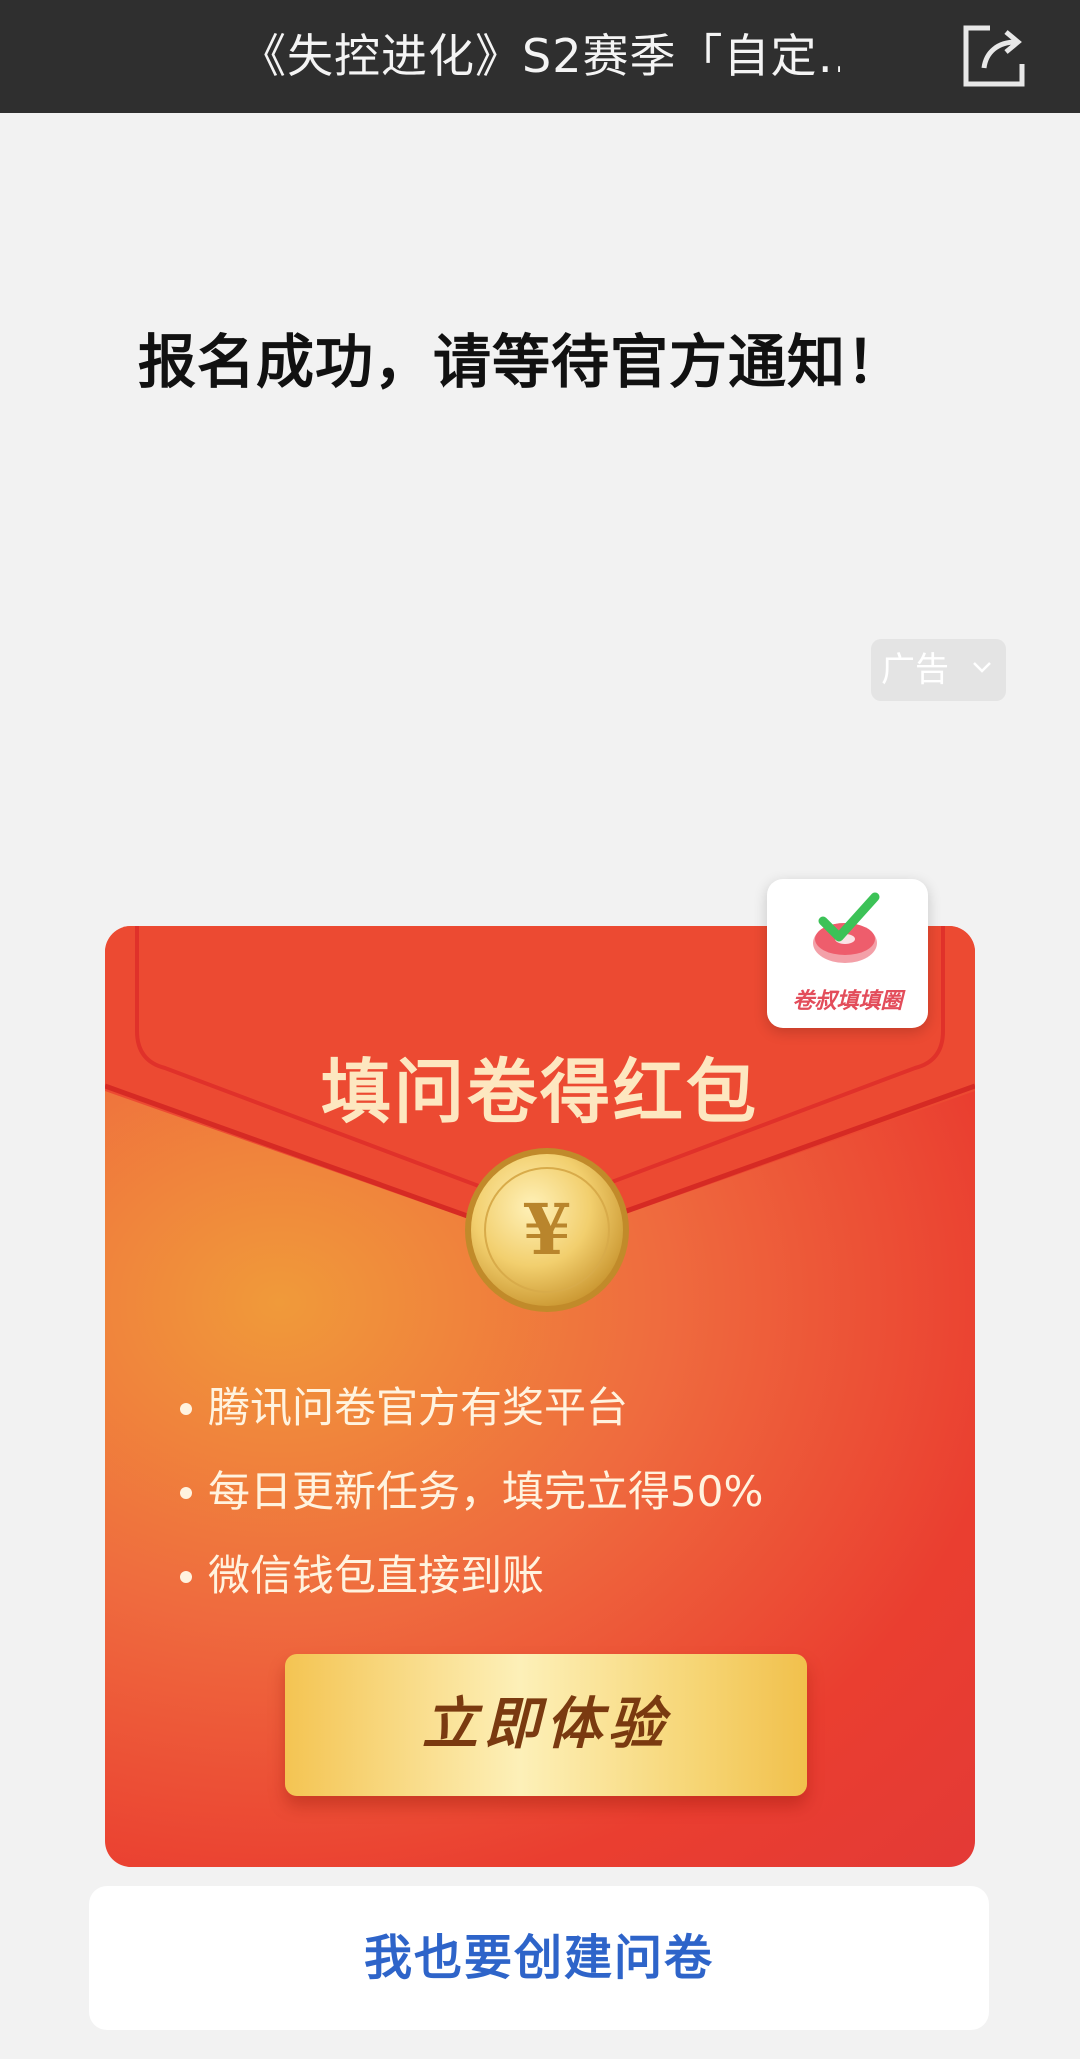 This screenshot has width=1080, height=2059. I want to click on brand-label: 卷叔填填圈, so click(847, 1001).